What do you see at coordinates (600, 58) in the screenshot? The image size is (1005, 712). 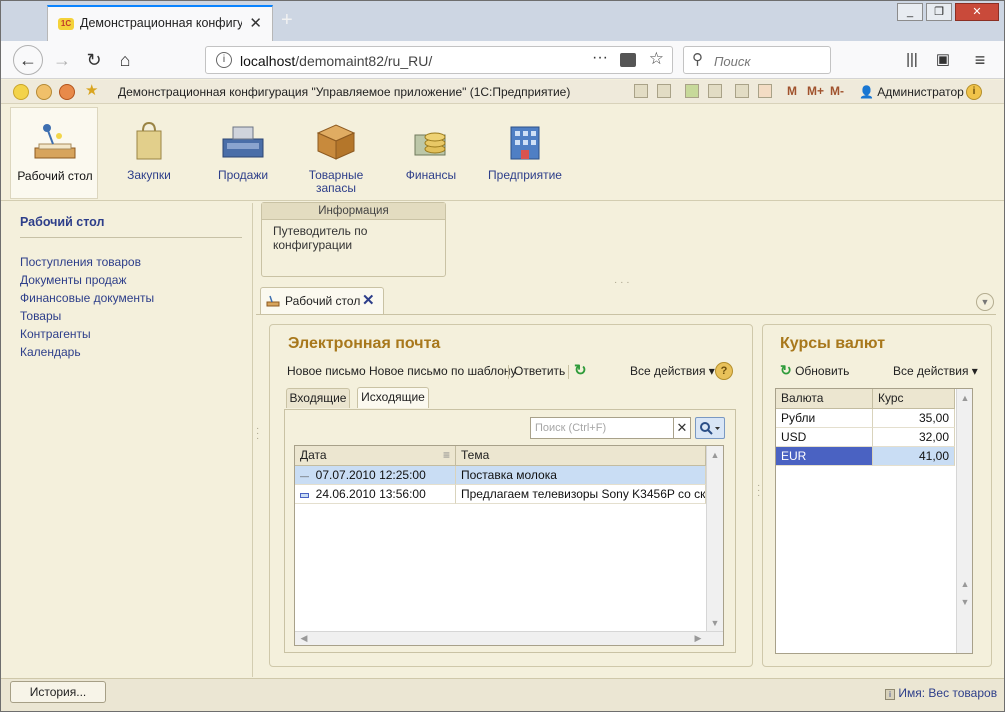 I see `page-actions-button: ···` at bounding box center [600, 58].